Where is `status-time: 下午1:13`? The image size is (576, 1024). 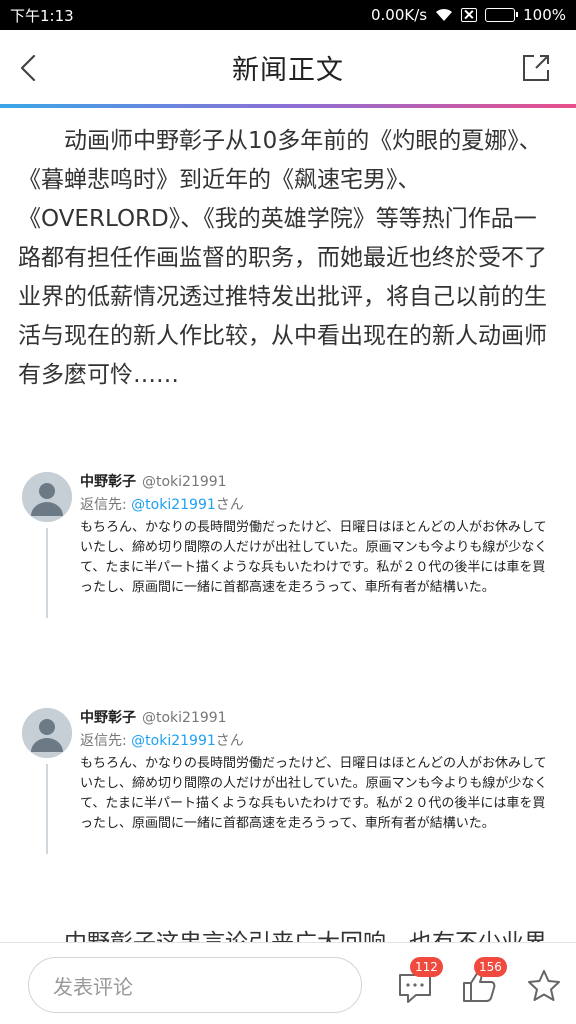
status-time: 下午1:13 is located at coordinates (42, 15).